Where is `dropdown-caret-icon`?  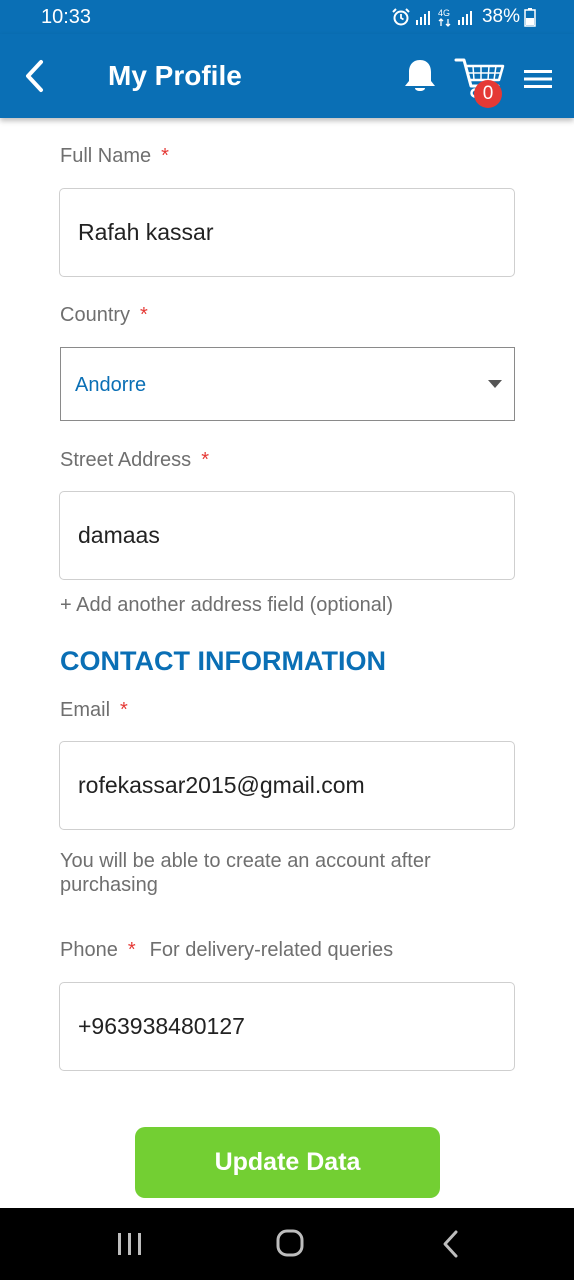 dropdown-caret-icon is located at coordinates (495, 384).